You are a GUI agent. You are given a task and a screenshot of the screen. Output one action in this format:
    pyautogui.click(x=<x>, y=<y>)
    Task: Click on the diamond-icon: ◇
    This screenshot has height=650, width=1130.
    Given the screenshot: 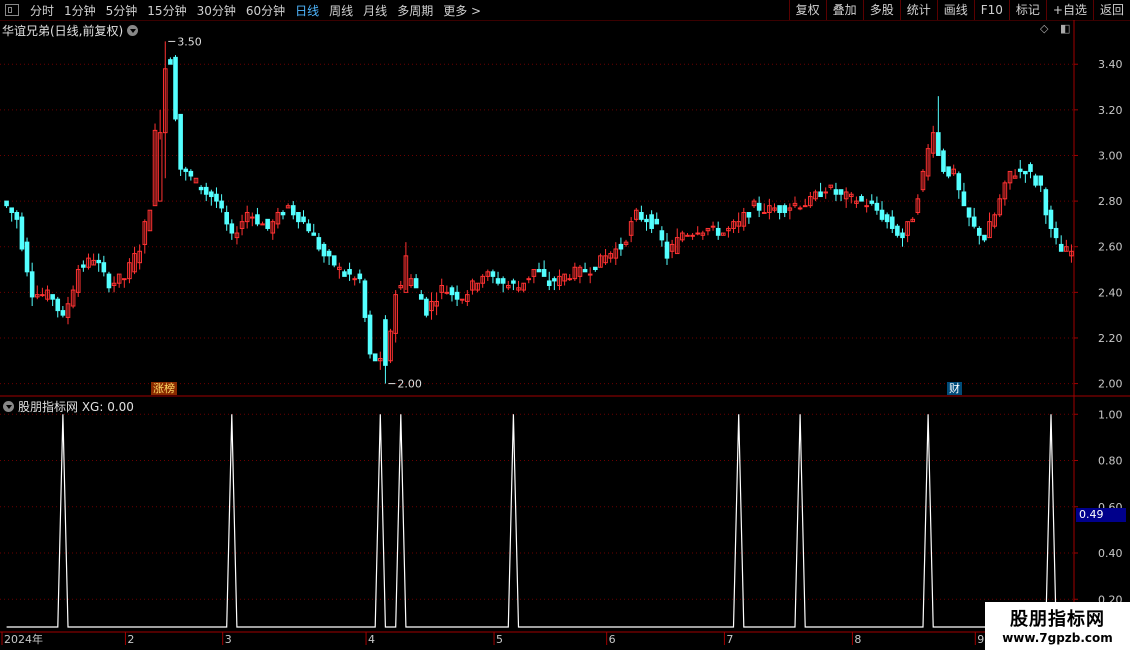 What is the action you would take?
    pyautogui.click(x=1044, y=28)
    